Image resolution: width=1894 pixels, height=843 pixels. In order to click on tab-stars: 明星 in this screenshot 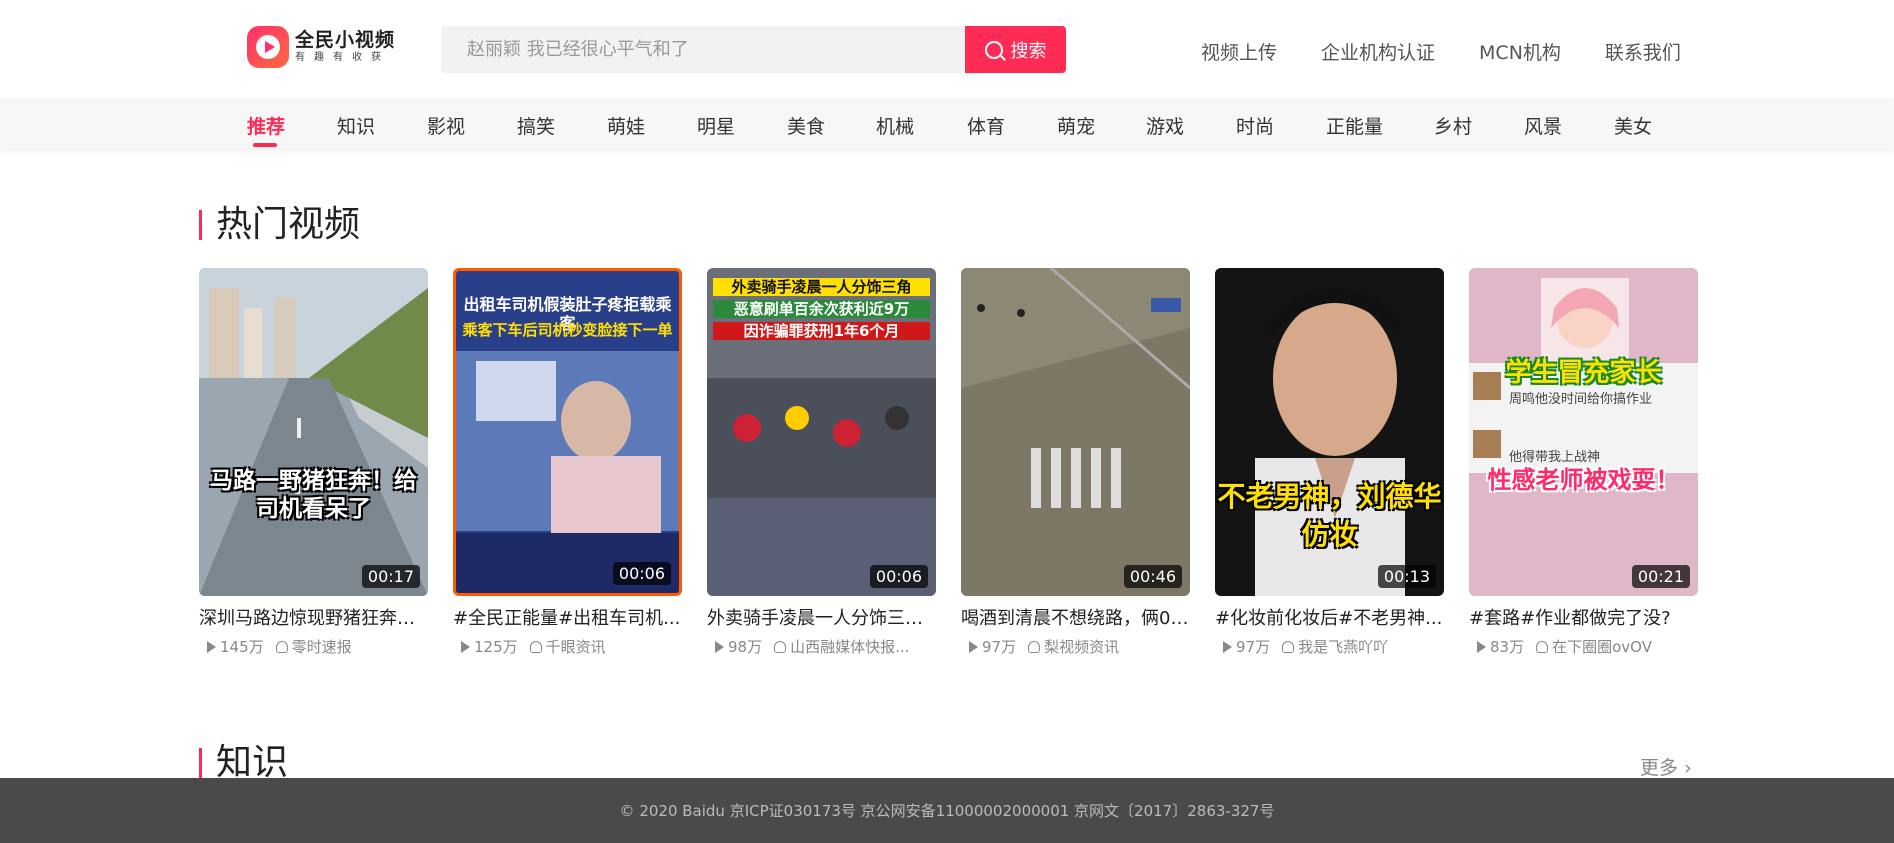, I will do `click(716, 125)`.